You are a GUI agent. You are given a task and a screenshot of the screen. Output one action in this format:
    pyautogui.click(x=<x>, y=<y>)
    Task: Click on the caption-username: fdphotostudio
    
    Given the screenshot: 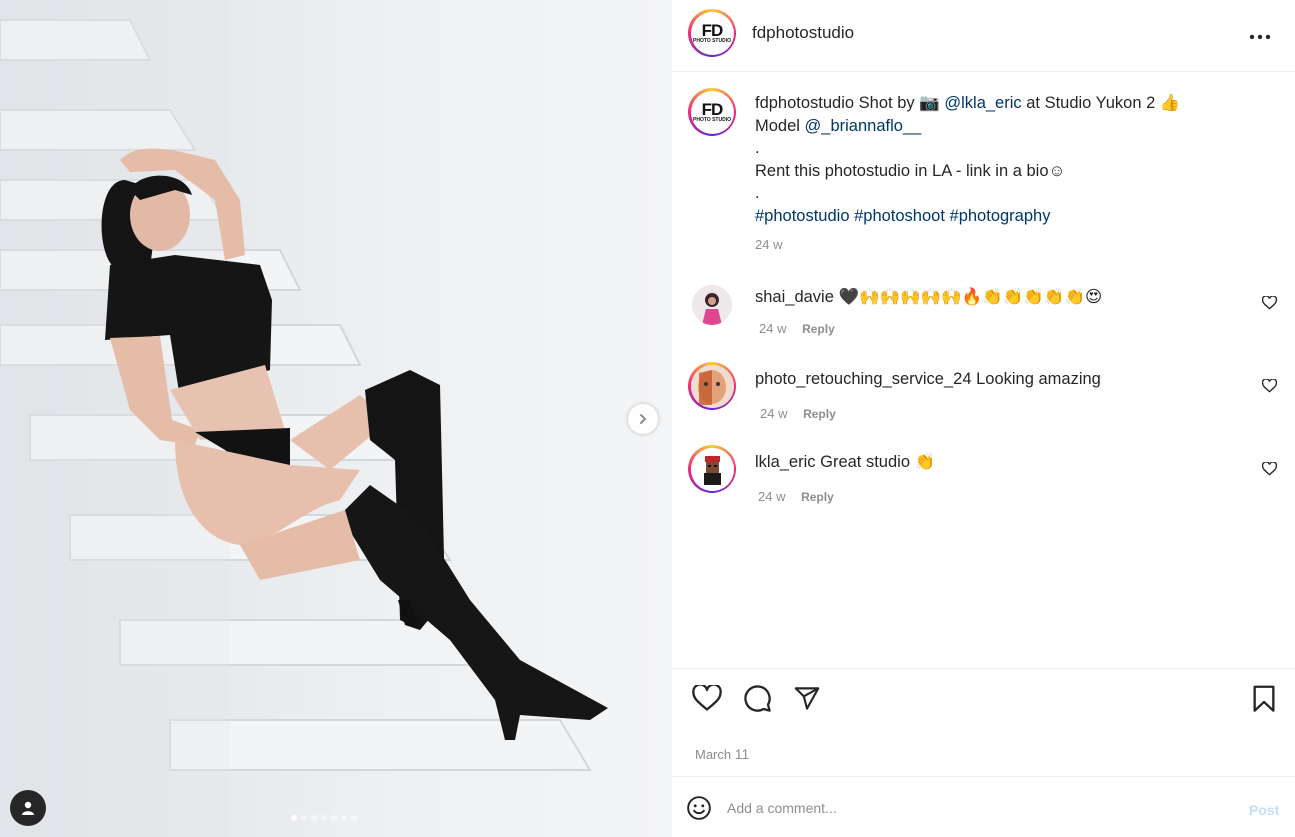 What is the action you would take?
    pyautogui.click(x=804, y=103)
    